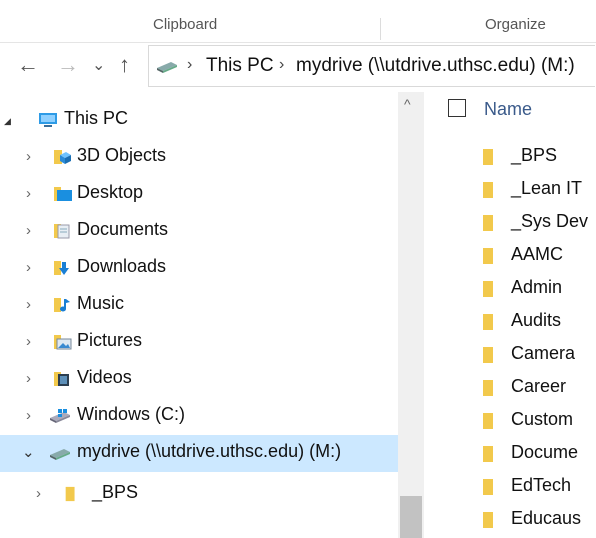 The width and height of the screenshot is (596, 538). What do you see at coordinates (199, 379) in the screenshot?
I see `tree-item-videos: › Videos` at bounding box center [199, 379].